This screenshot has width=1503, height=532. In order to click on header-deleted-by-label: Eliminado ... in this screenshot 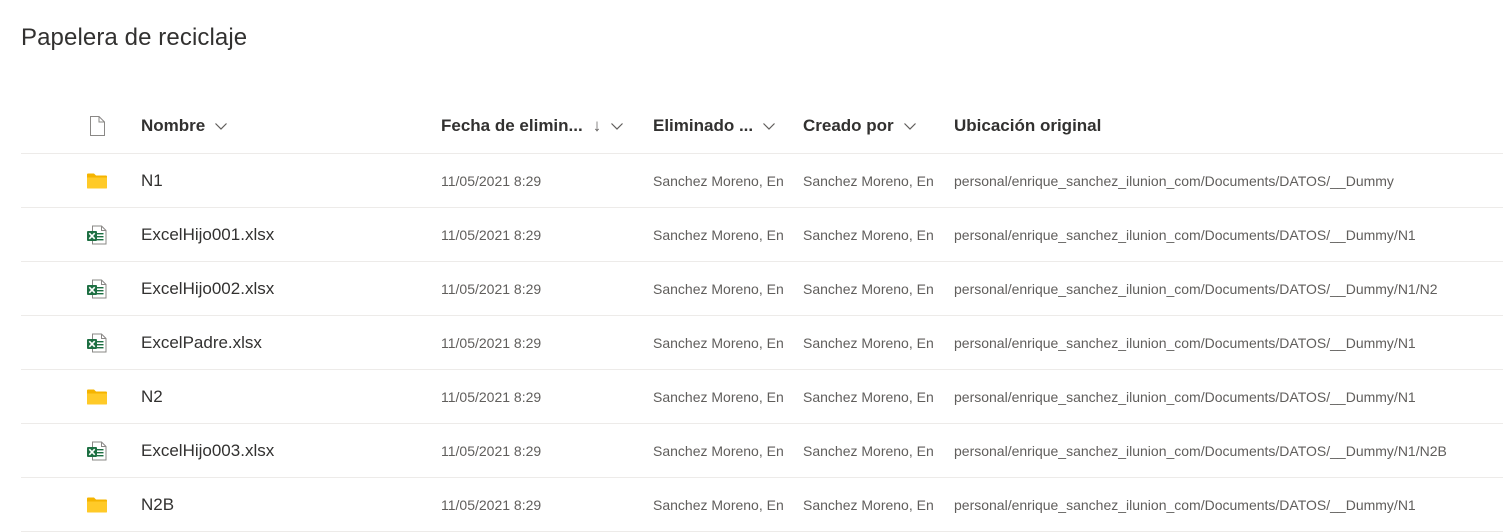, I will do `click(703, 125)`.